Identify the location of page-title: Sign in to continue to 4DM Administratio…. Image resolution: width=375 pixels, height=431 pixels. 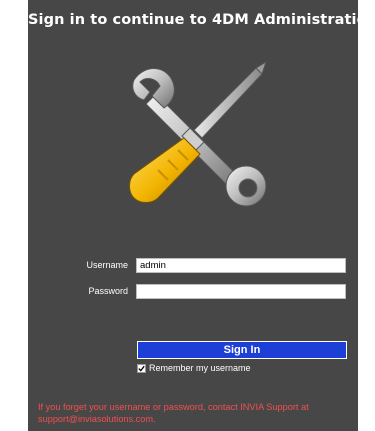
(201, 20).